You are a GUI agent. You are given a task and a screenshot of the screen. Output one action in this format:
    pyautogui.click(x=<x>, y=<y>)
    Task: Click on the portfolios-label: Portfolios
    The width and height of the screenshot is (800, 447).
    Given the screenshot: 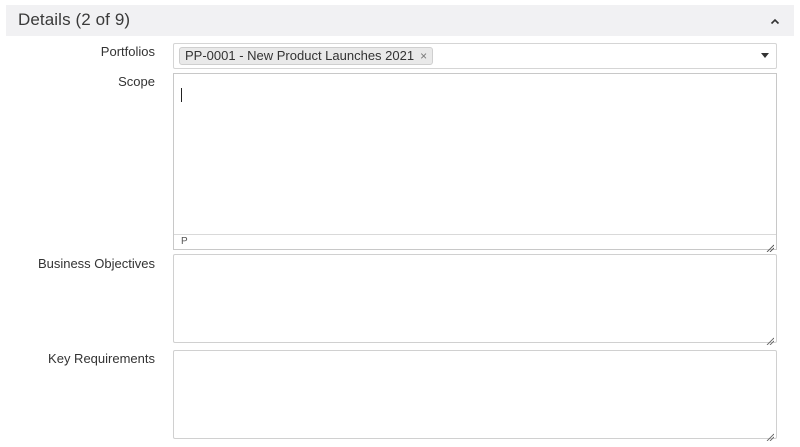 What is the action you would take?
    pyautogui.click(x=127, y=51)
    